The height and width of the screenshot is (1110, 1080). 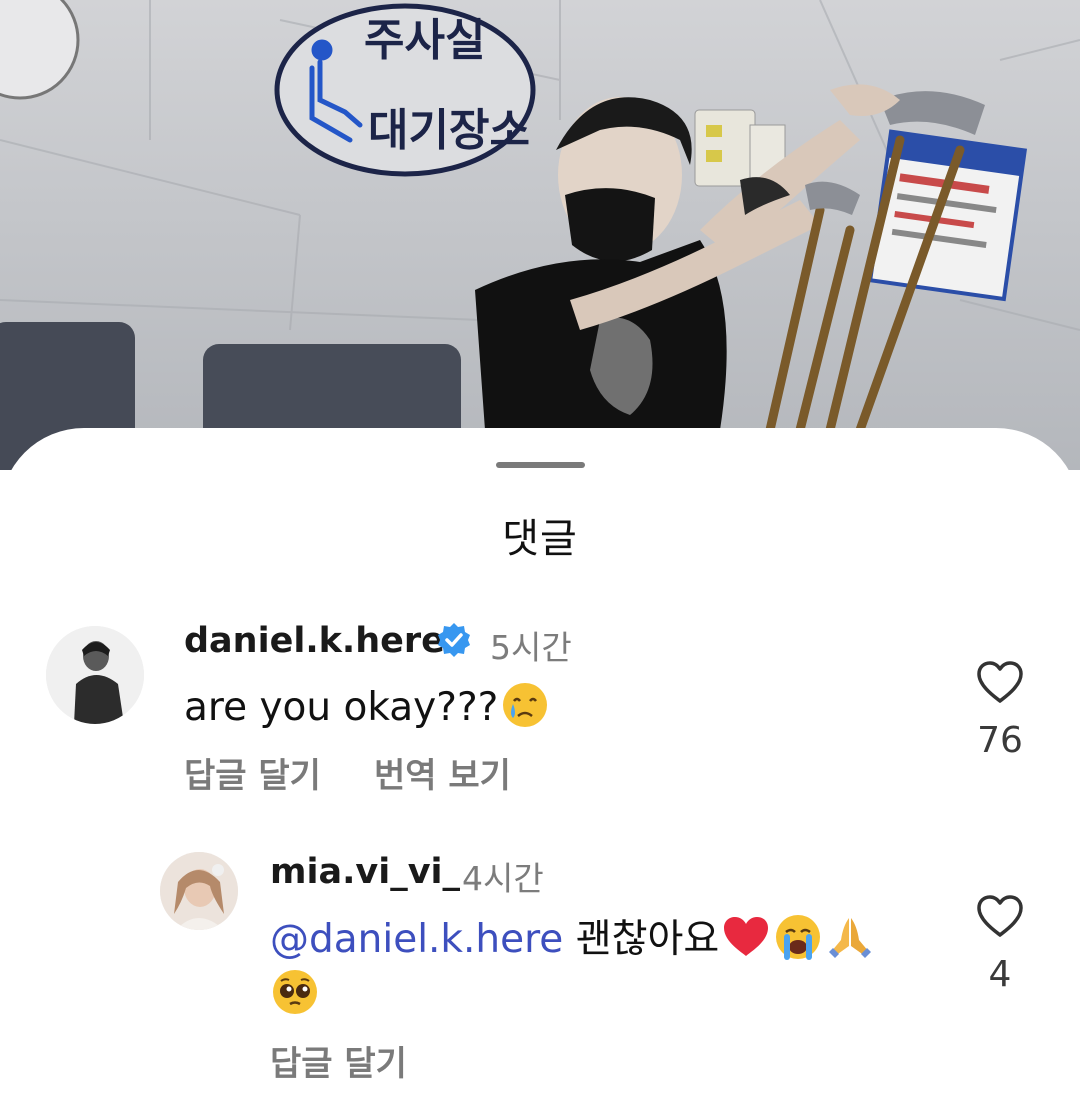 I want to click on mention-link: @daniel.k.here, so click(x=416, y=939).